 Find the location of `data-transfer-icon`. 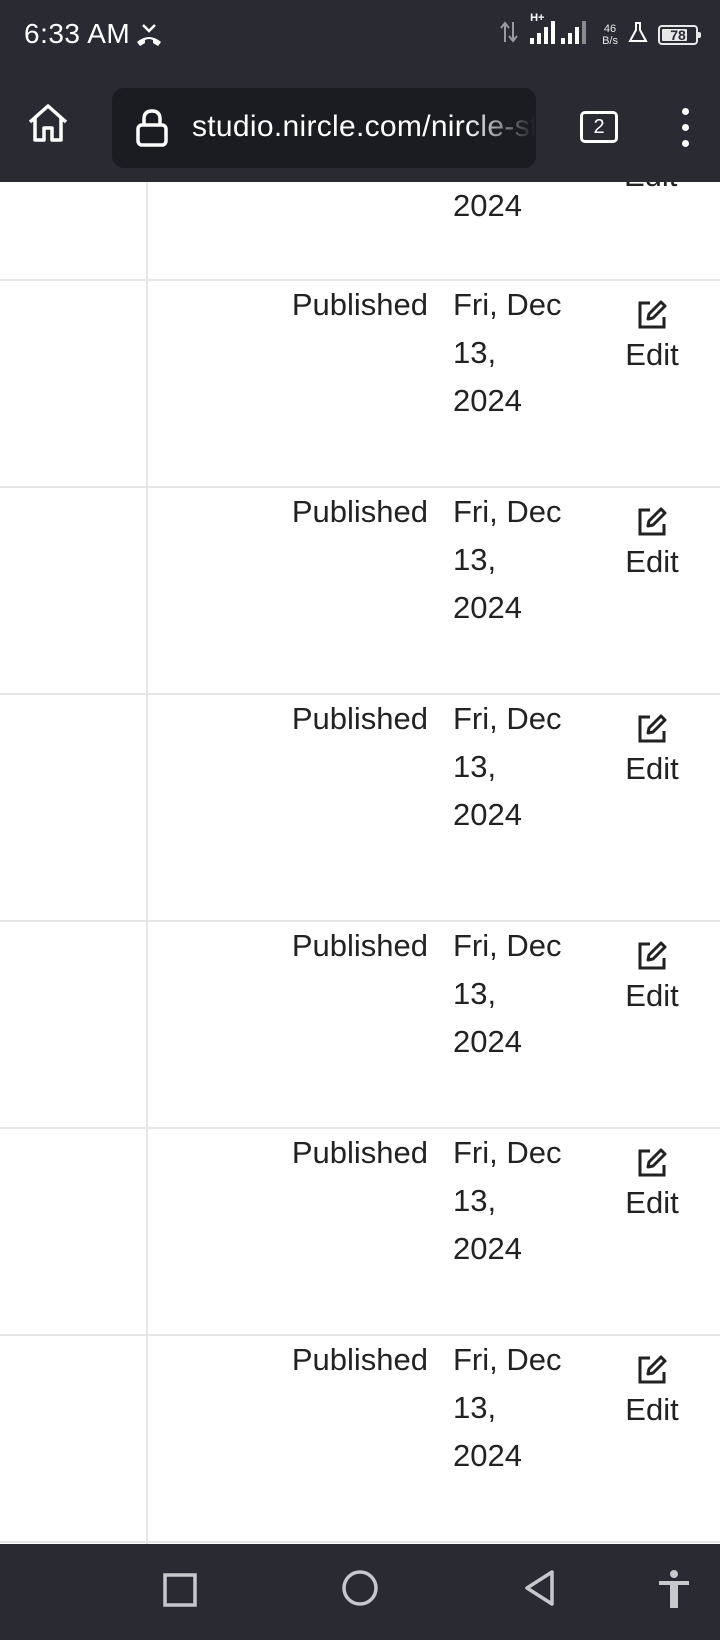

data-transfer-icon is located at coordinates (509, 34).